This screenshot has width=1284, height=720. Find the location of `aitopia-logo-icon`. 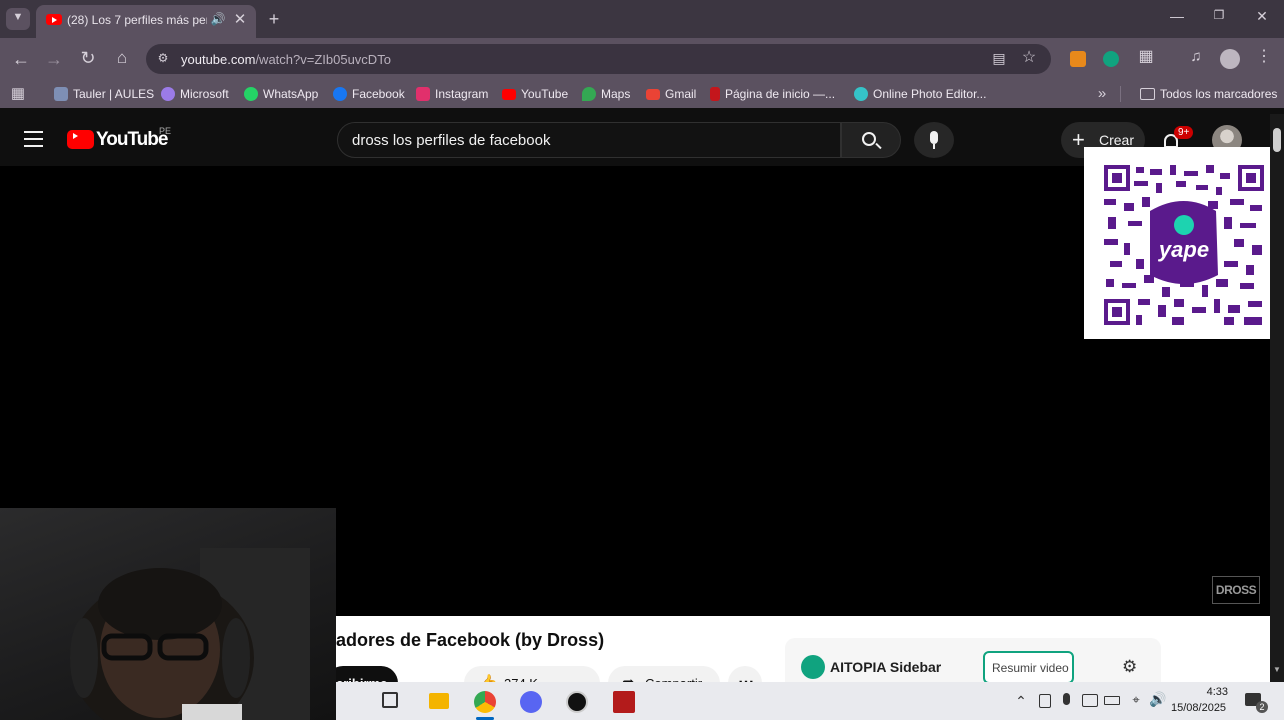

aitopia-logo-icon is located at coordinates (813, 667).